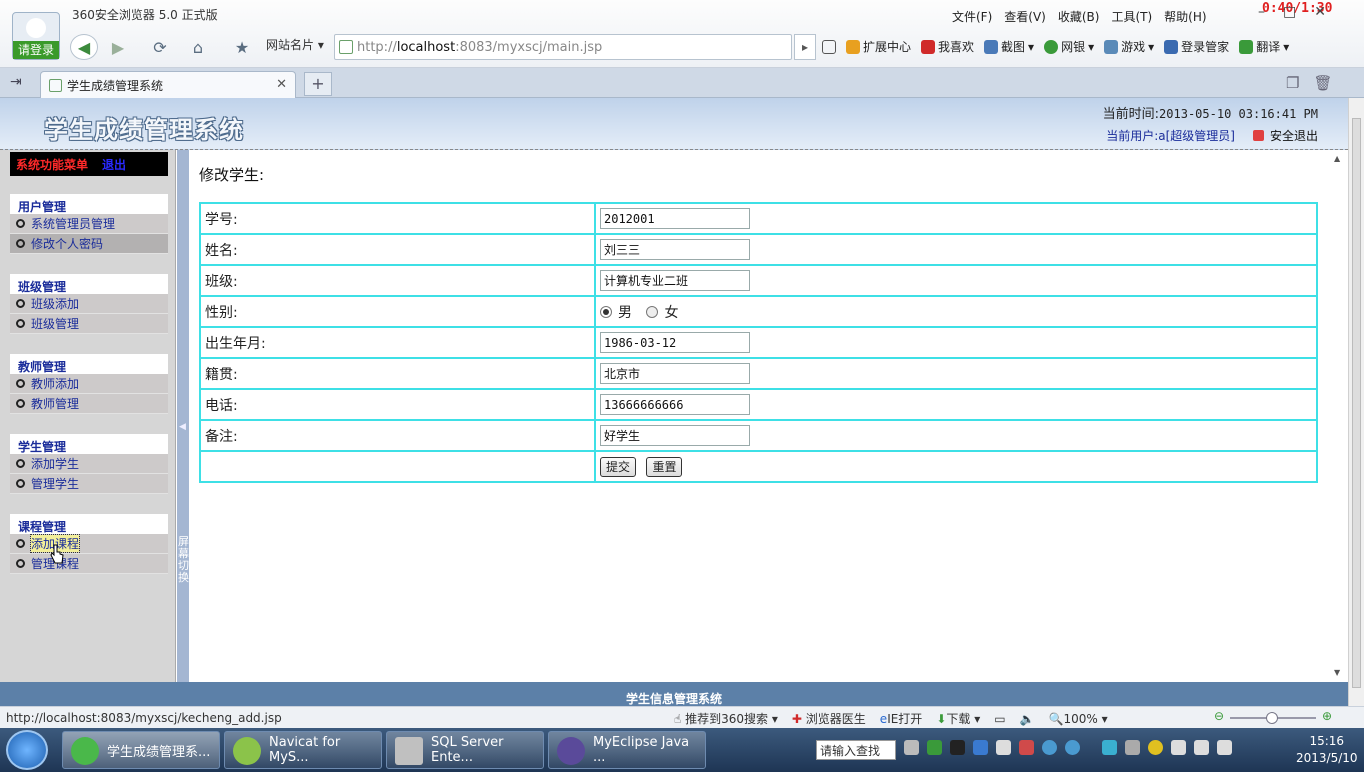  I want to click on browser-doctor-button: ✚ 浏览器医生, so click(829, 718).